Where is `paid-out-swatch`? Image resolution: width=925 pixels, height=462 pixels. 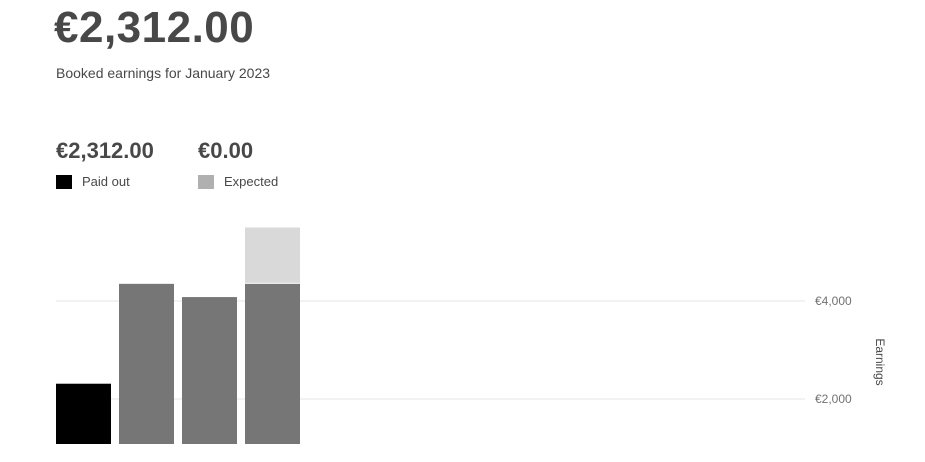
paid-out-swatch is located at coordinates (64, 181).